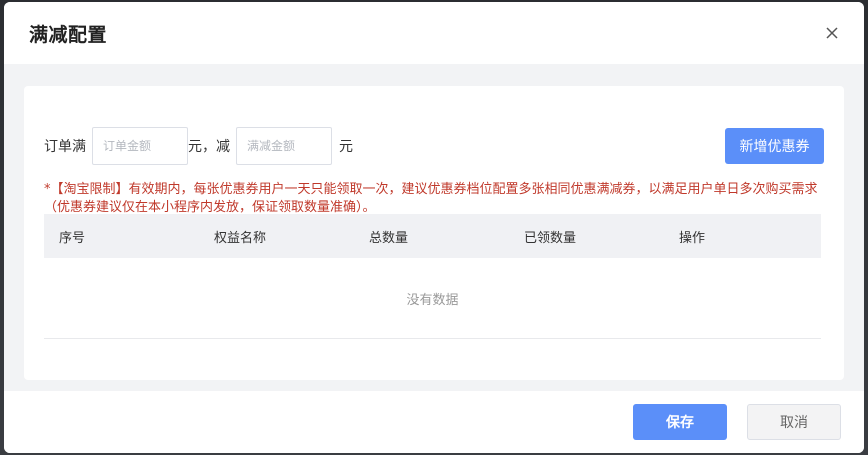  Describe the element at coordinates (434, 422) in the screenshot. I see `dialog-footer: 保存 取消` at that location.